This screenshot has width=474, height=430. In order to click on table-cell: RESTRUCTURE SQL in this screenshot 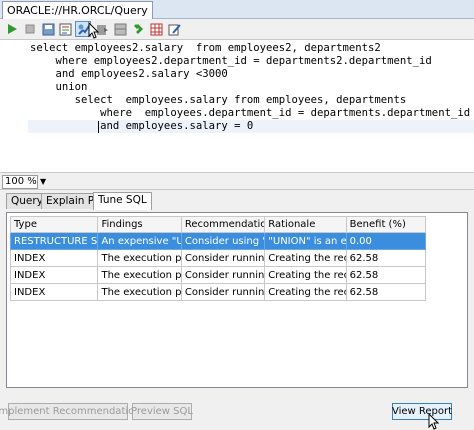, I will do `click(54, 241)`.